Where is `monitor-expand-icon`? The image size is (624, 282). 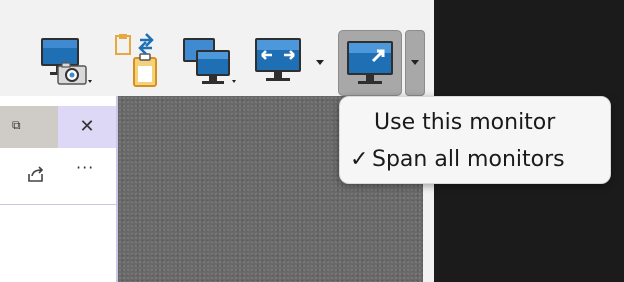 monitor-expand-icon is located at coordinates (370, 62).